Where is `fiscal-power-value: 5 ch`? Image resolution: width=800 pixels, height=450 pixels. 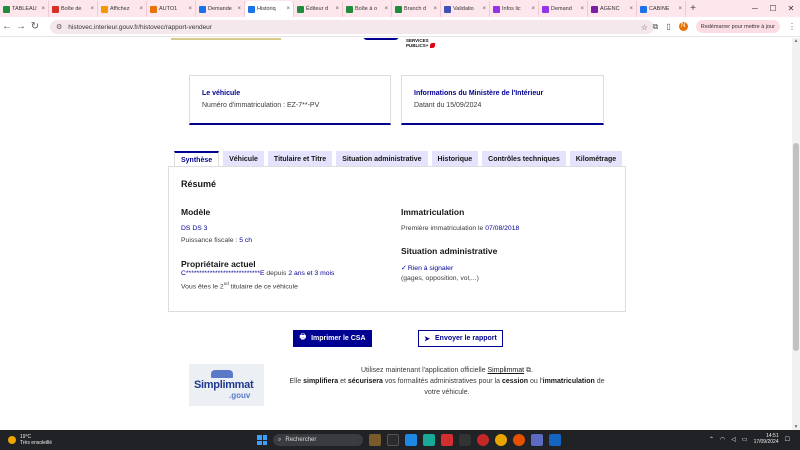
fiscal-power-value: 5 ch is located at coordinates (246, 240).